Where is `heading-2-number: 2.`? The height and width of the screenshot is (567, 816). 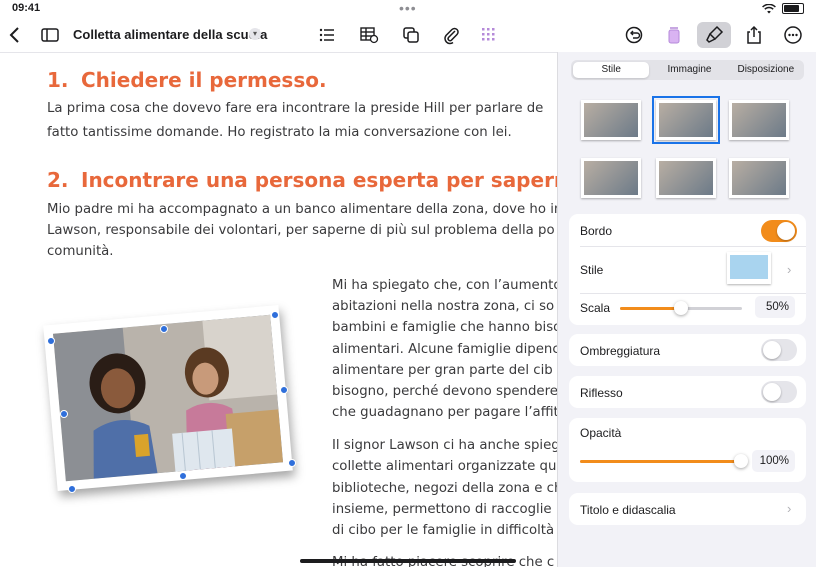
heading-2-number: 2. is located at coordinates (58, 180).